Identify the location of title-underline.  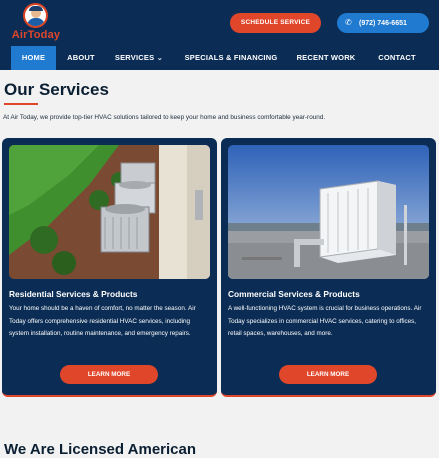
(21, 104).